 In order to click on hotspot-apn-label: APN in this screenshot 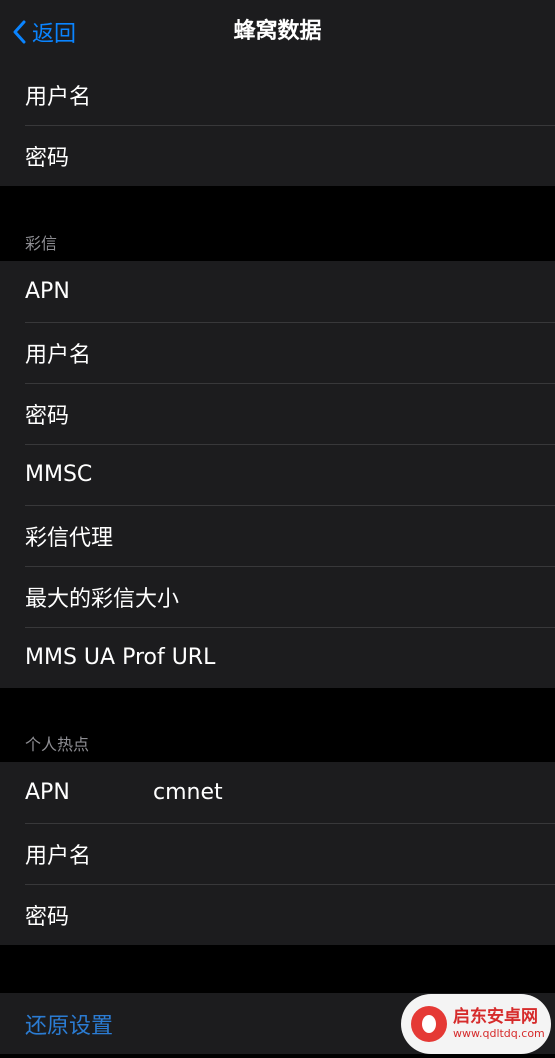, I will do `click(47, 792)`.